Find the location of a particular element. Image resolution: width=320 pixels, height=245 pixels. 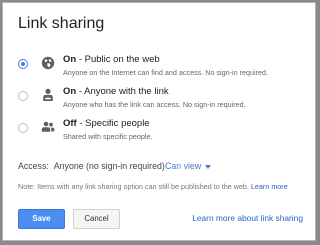

option-title: On - Public on the web is located at coordinates (111, 59).